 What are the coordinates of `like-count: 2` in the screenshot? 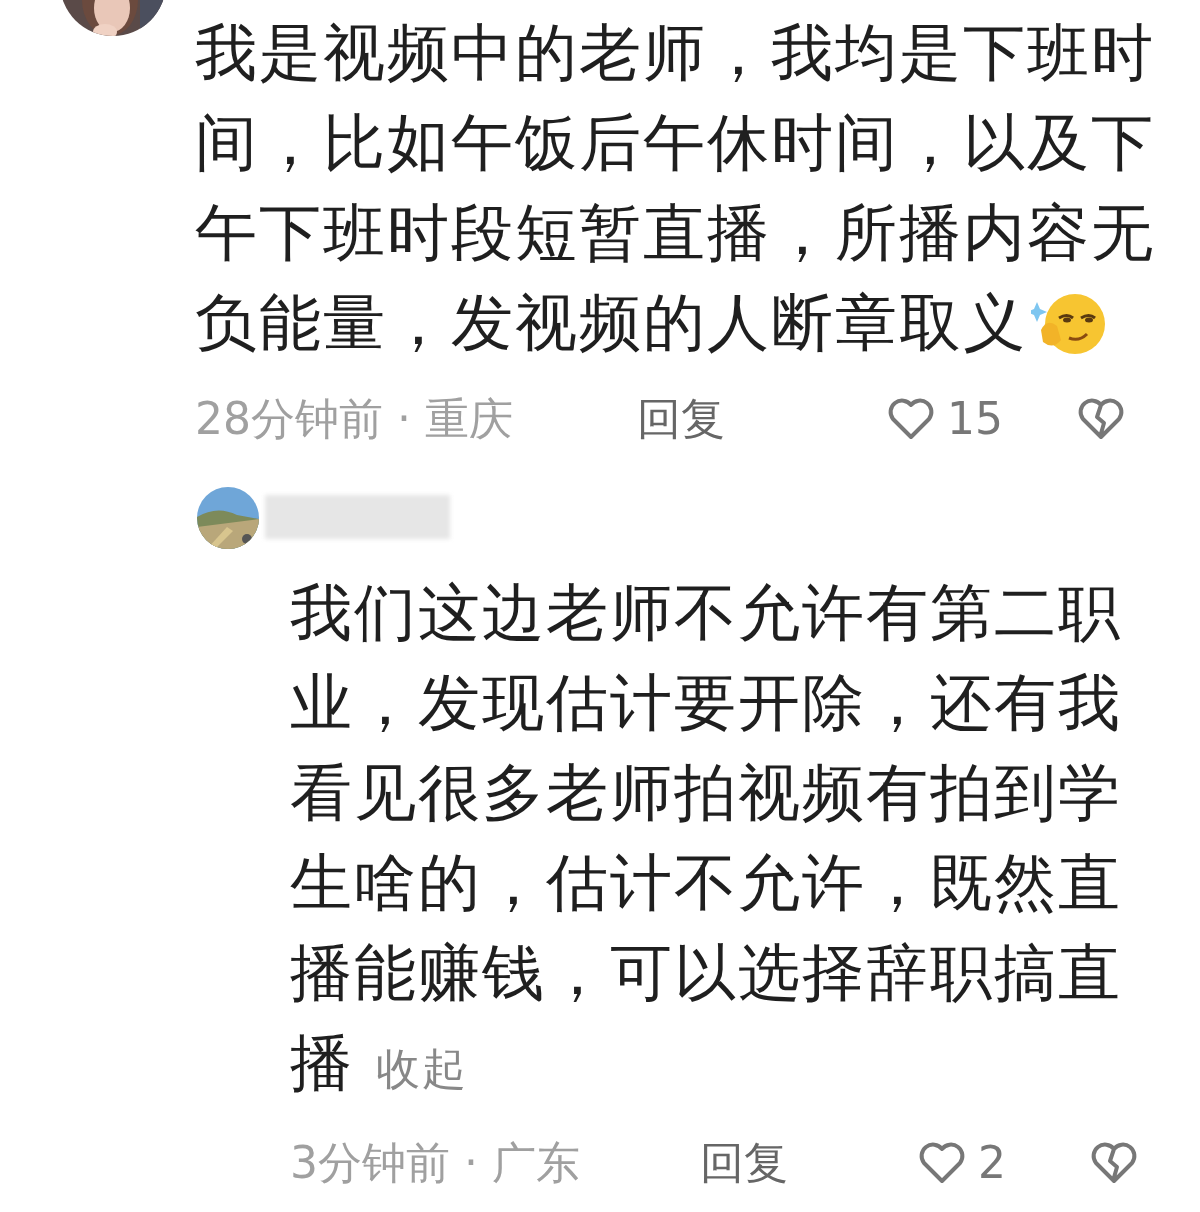 It's located at (992, 1163).